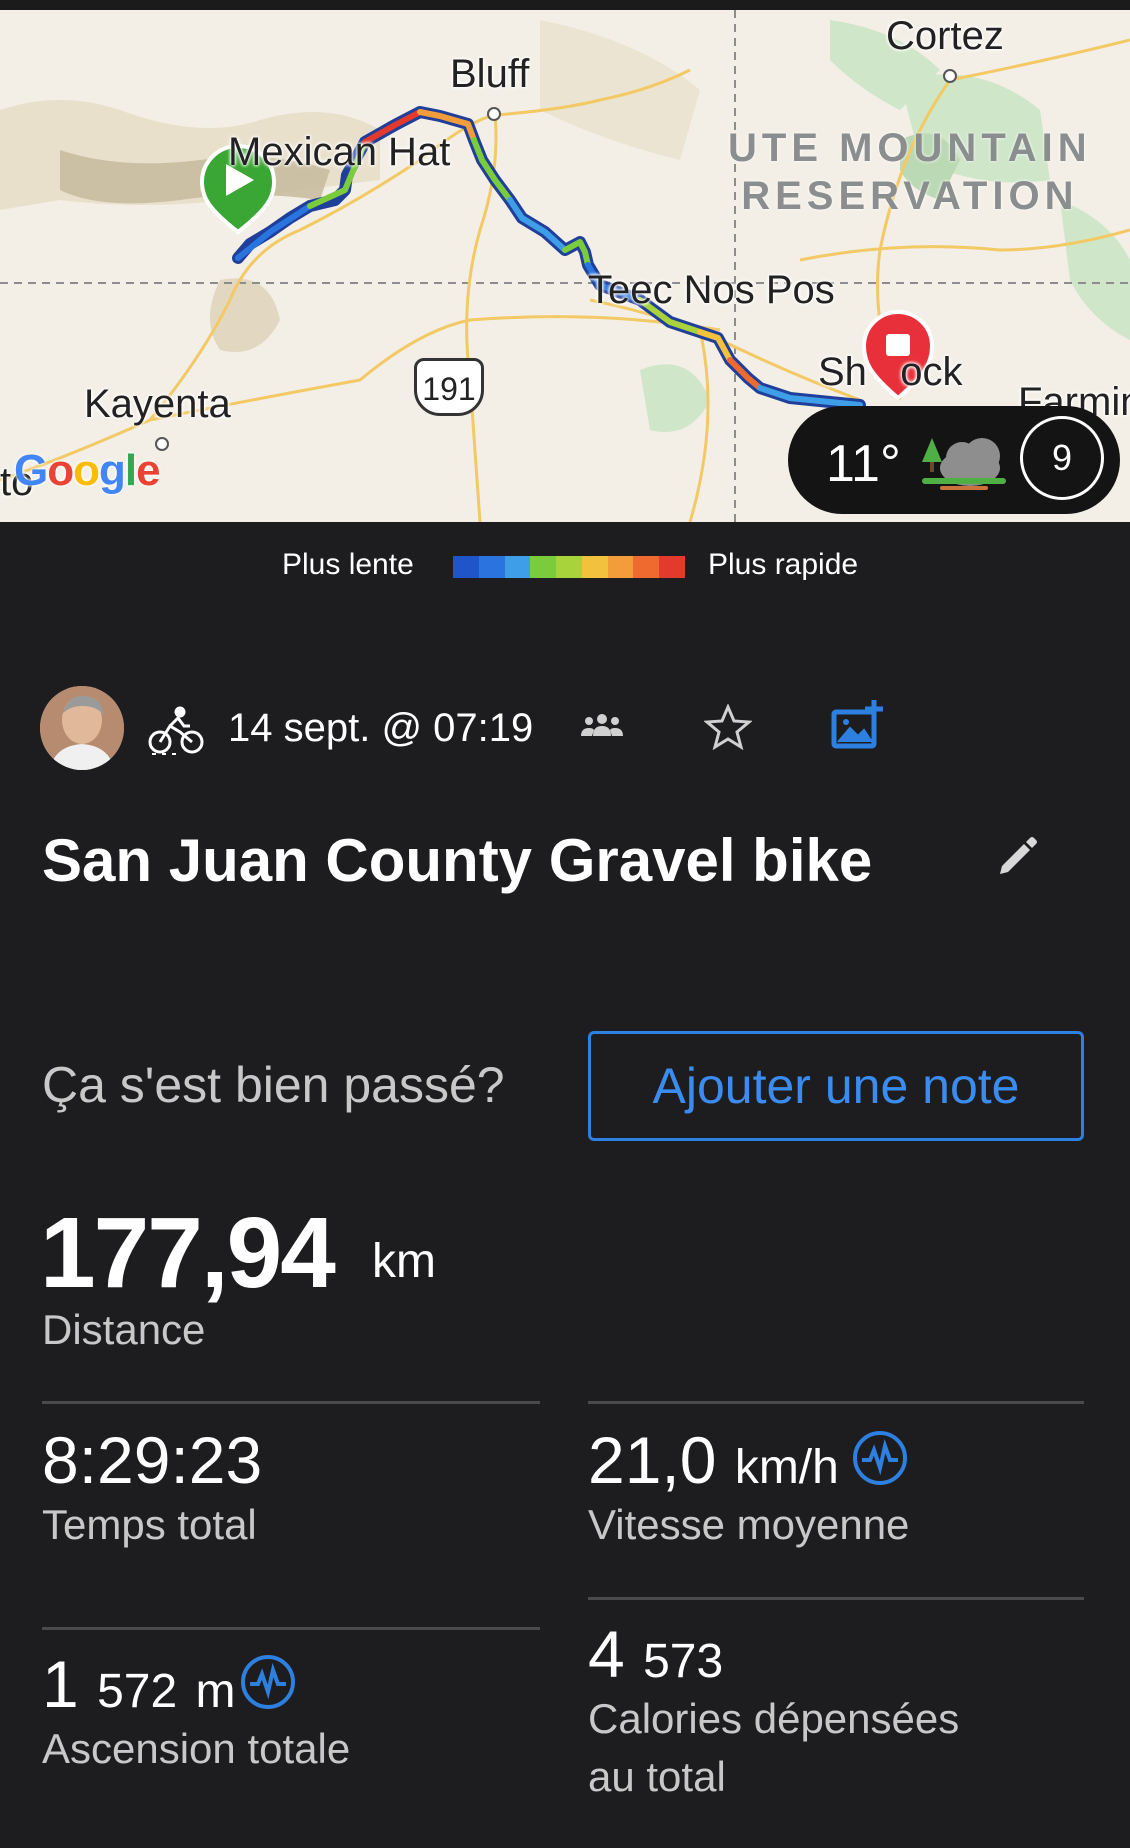  Describe the element at coordinates (176, 732) in the screenshot. I see `cycling-icon` at that location.